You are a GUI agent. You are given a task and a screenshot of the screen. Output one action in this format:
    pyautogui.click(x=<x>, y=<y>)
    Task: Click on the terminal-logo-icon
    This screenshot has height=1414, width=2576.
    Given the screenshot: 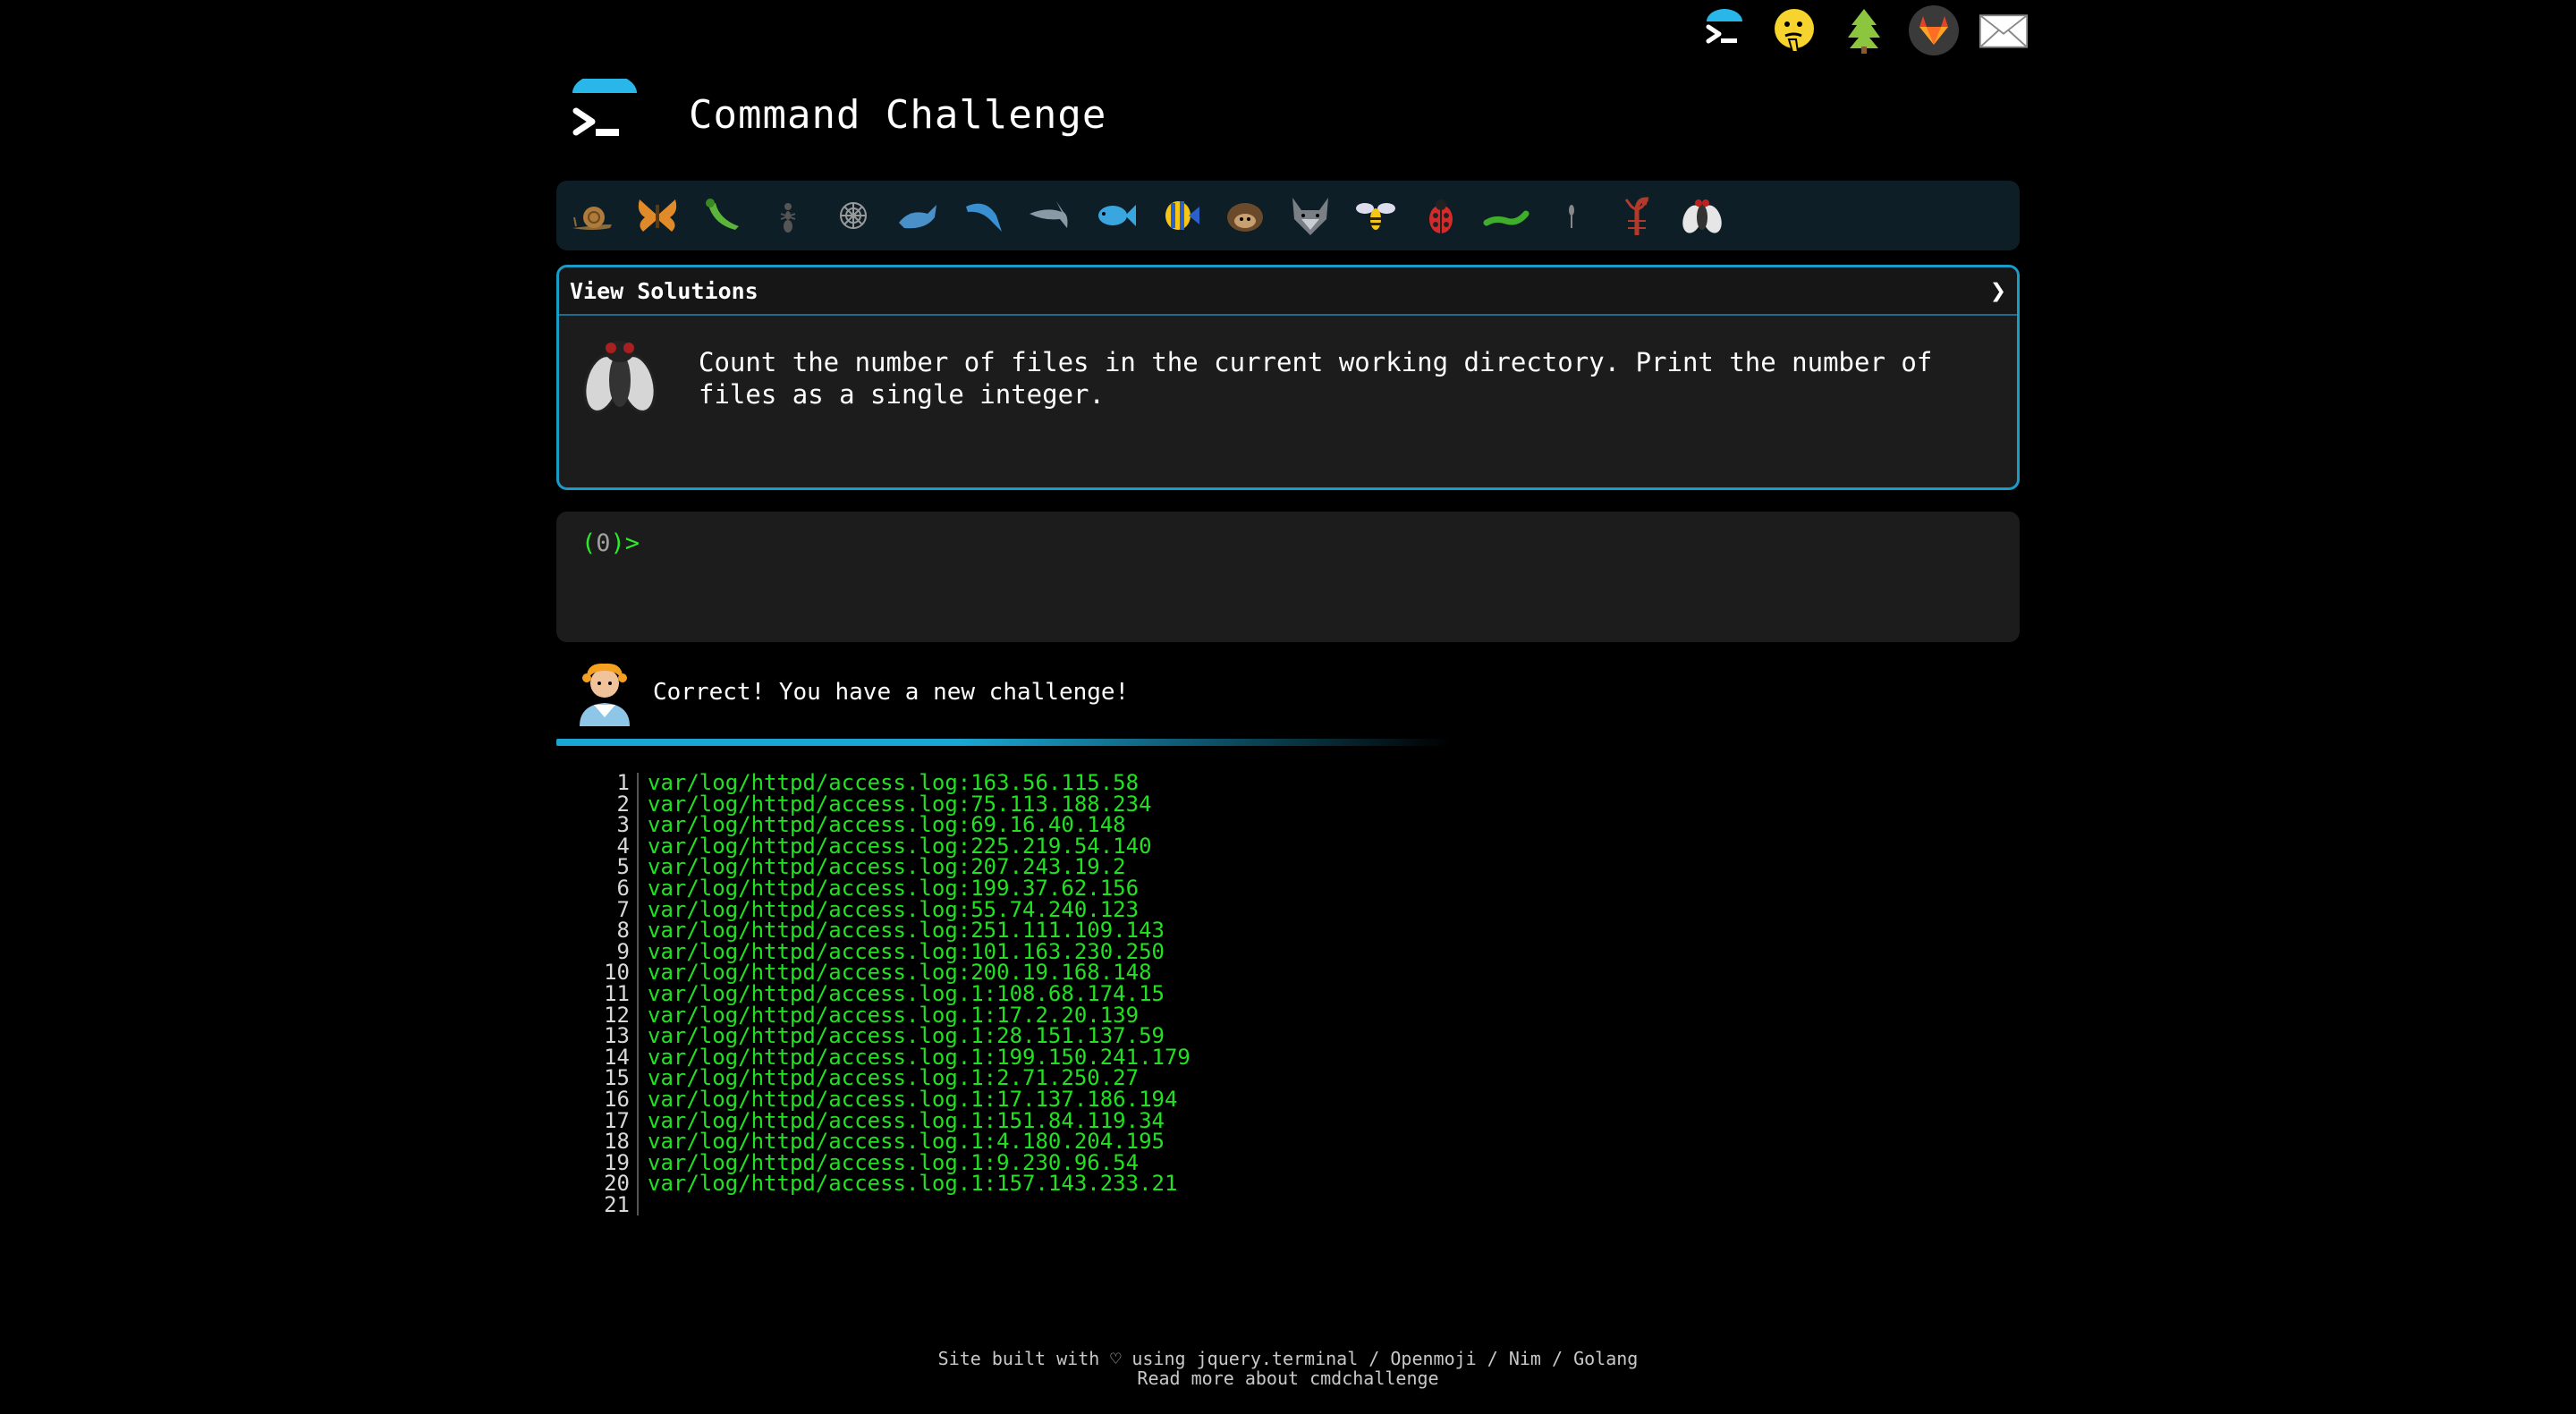 What is the action you would take?
    pyautogui.click(x=1724, y=30)
    